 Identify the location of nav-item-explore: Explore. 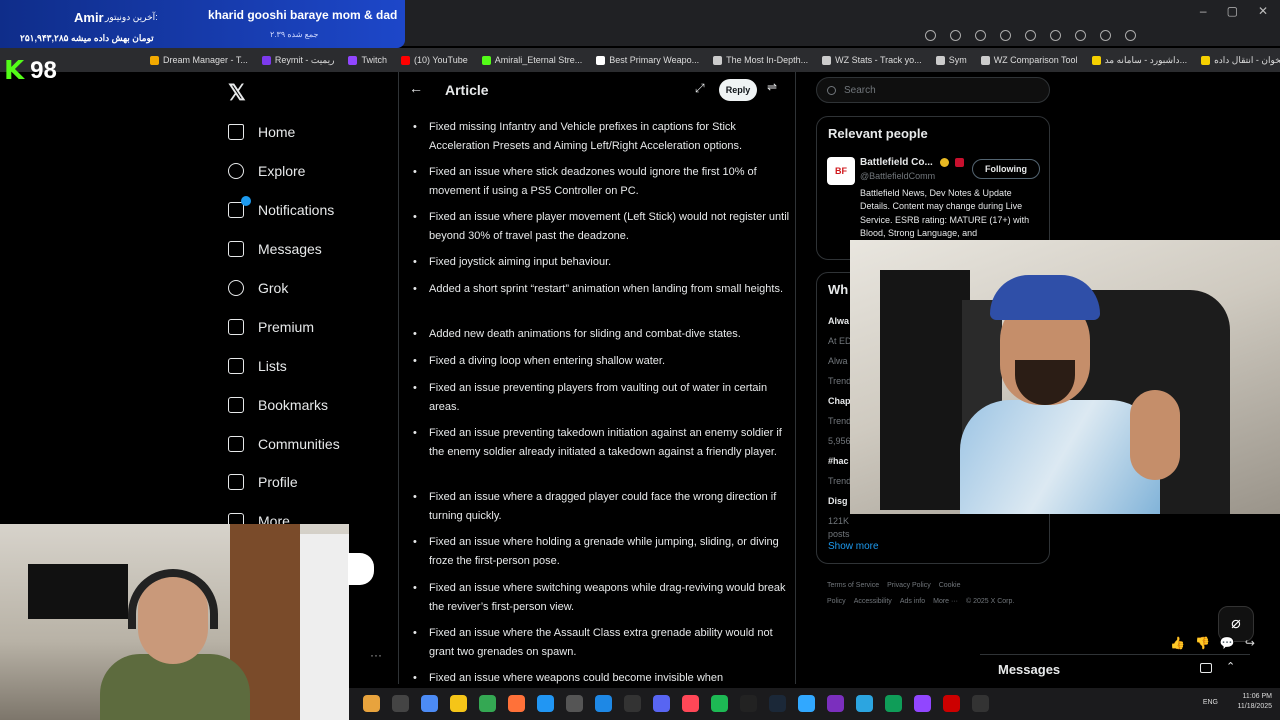
(263, 171).